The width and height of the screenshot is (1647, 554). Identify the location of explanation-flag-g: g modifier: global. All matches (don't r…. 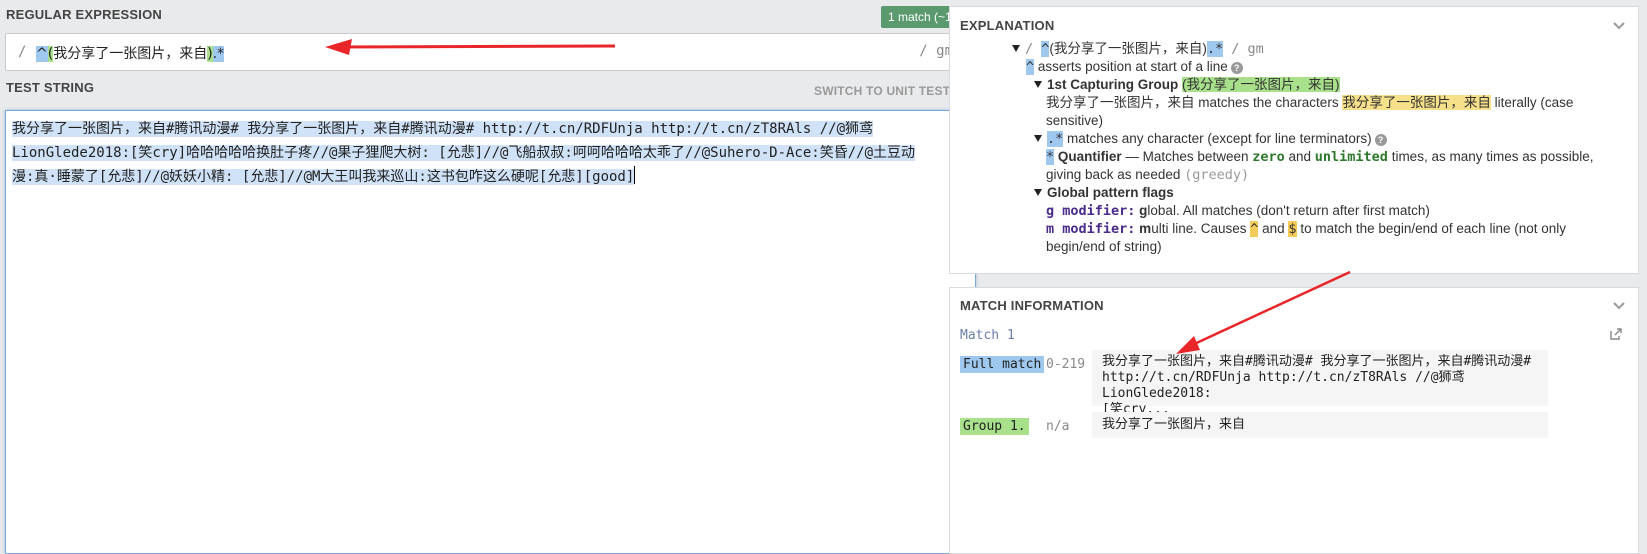
(1346, 211).